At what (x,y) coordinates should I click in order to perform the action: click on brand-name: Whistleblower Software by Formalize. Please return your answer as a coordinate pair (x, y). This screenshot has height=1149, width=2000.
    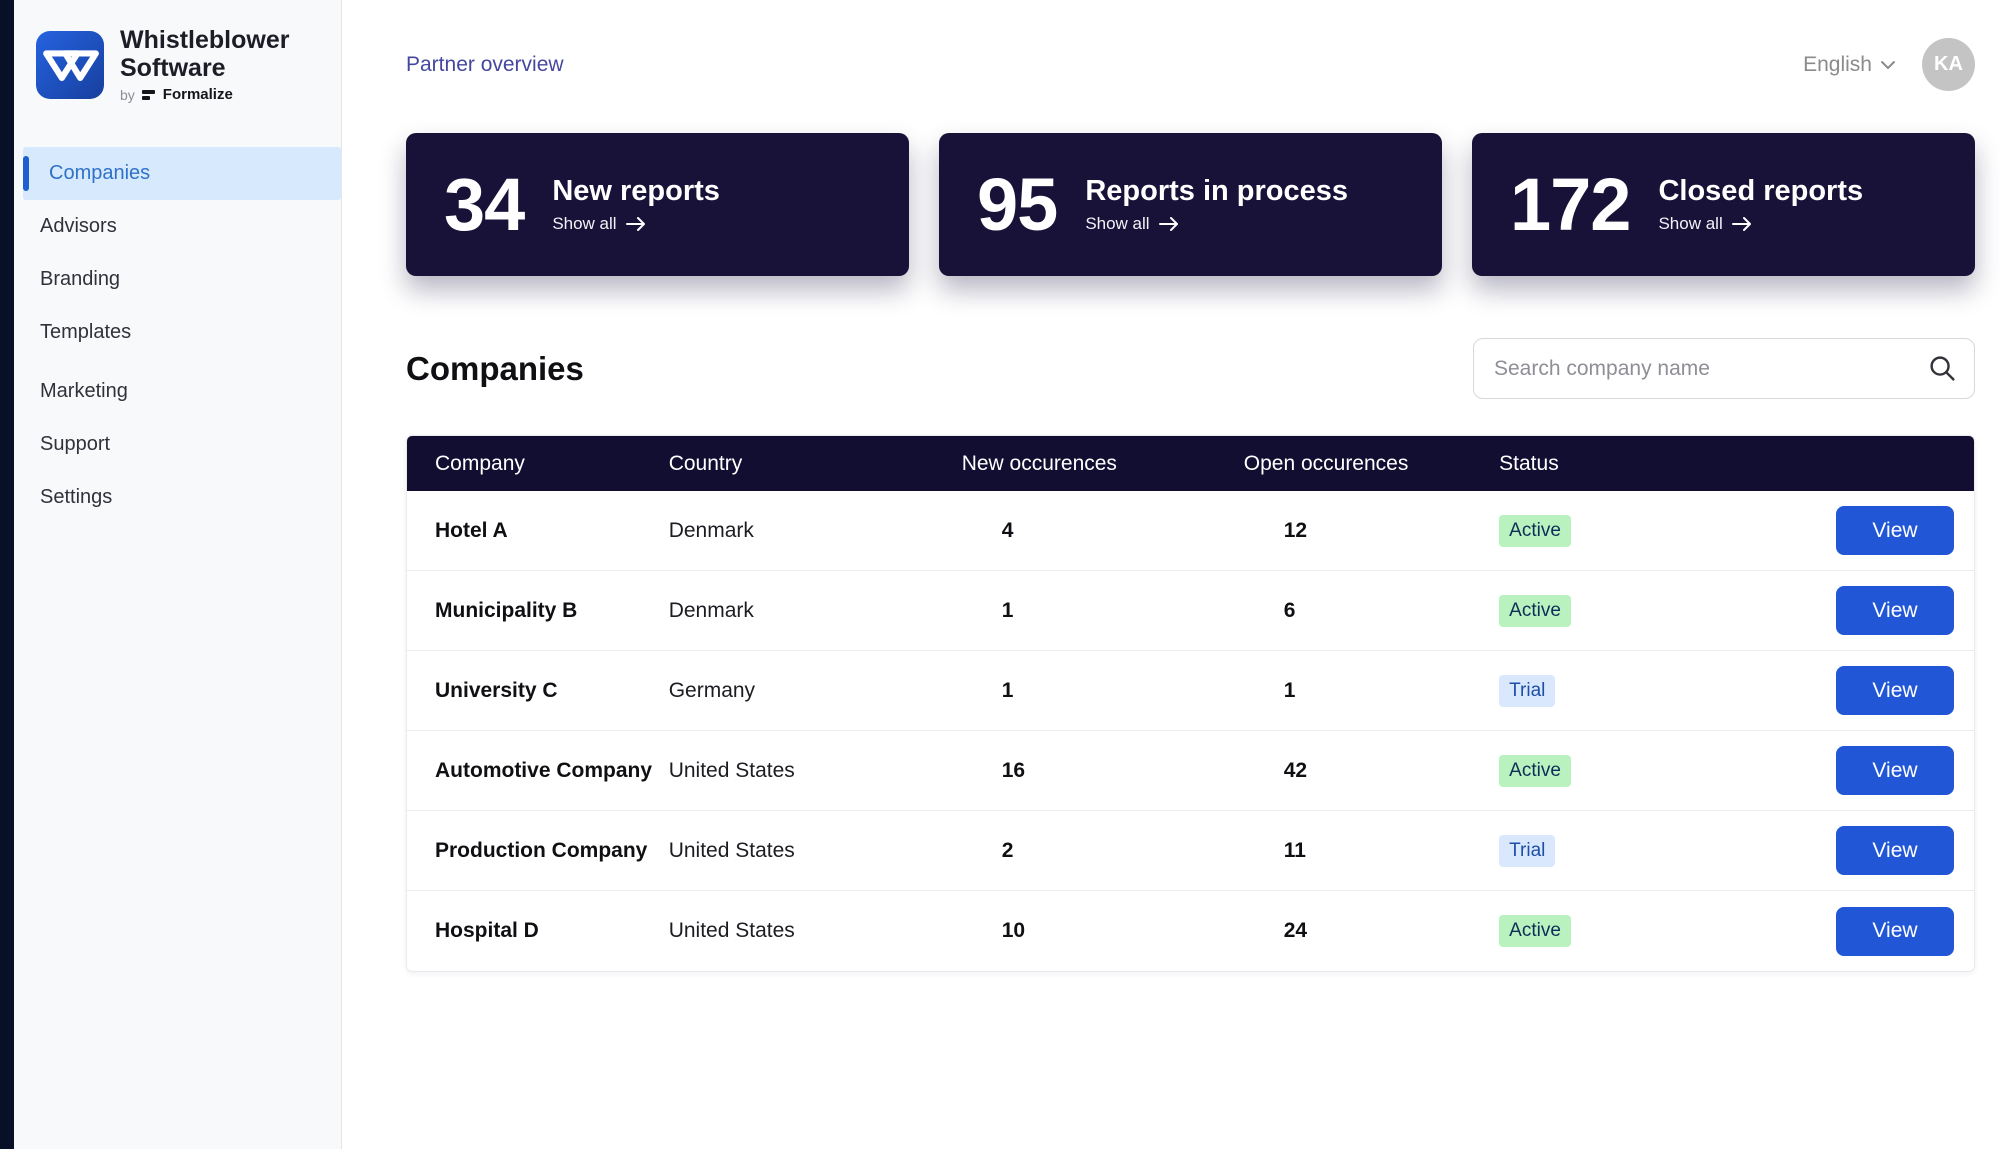
    Looking at the image, I should click on (204, 64).